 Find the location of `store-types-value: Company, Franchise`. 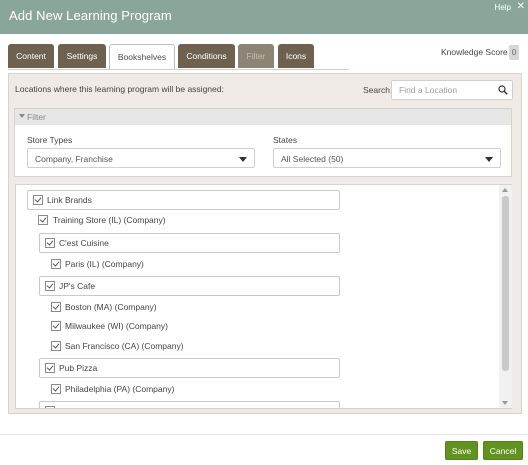

store-types-value: Company, Franchise is located at coordinates (74, 159).